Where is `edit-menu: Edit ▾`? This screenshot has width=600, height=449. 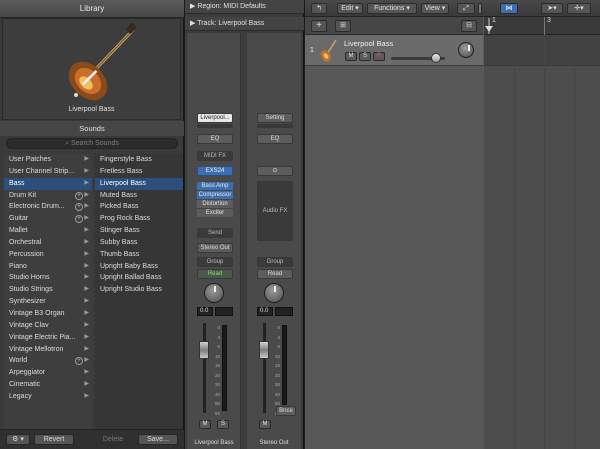 edit-menu: Edit ▾ is located at coordinates (350, 8).